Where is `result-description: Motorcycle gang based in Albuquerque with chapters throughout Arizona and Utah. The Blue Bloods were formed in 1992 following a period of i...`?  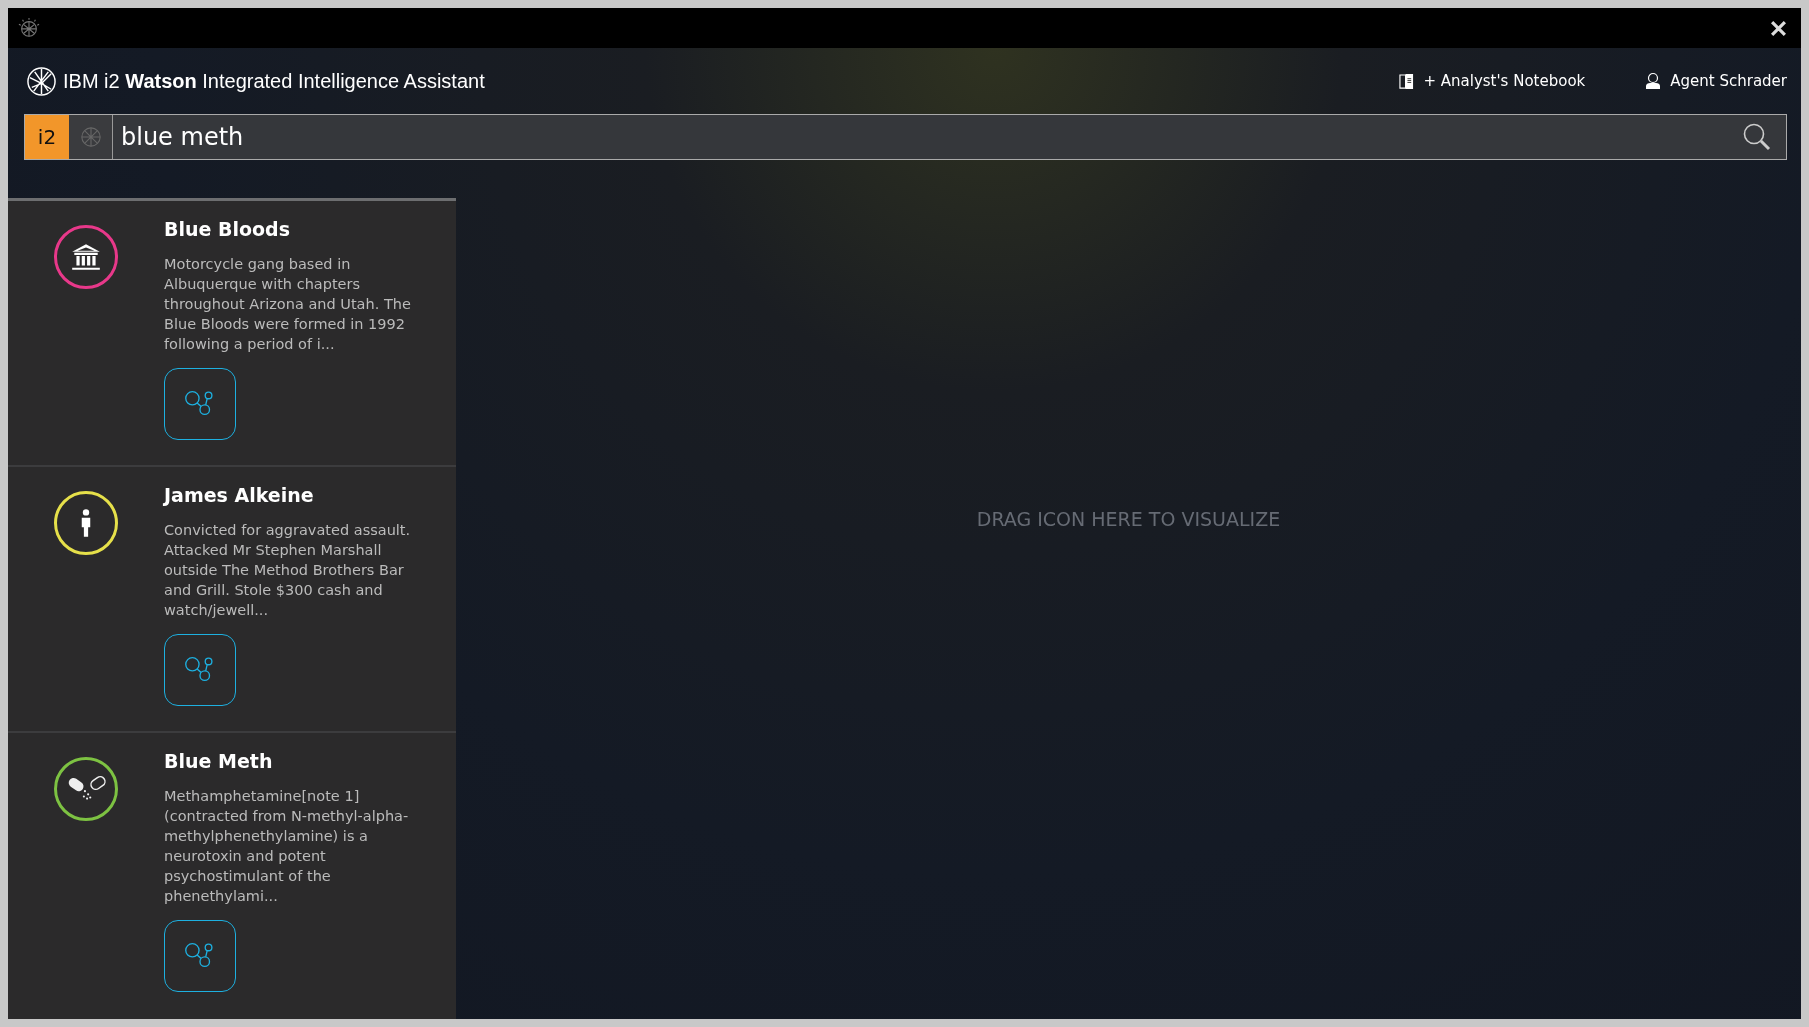 result-description: Motorcycle gang based in Albuquerque with chapters throughout Arizona and Utah. The Blue Bloods were formed in 1992 following a period of i... is located at coordinates (288, 304).